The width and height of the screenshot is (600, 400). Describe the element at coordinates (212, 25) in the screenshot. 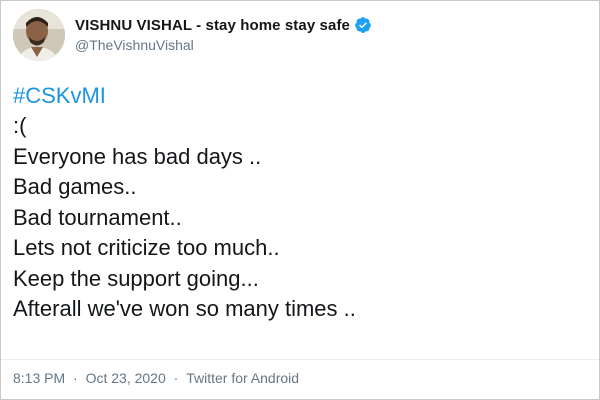

I see `author-display-name: VISHNU VISHAL - stay home stay safe` at that location.